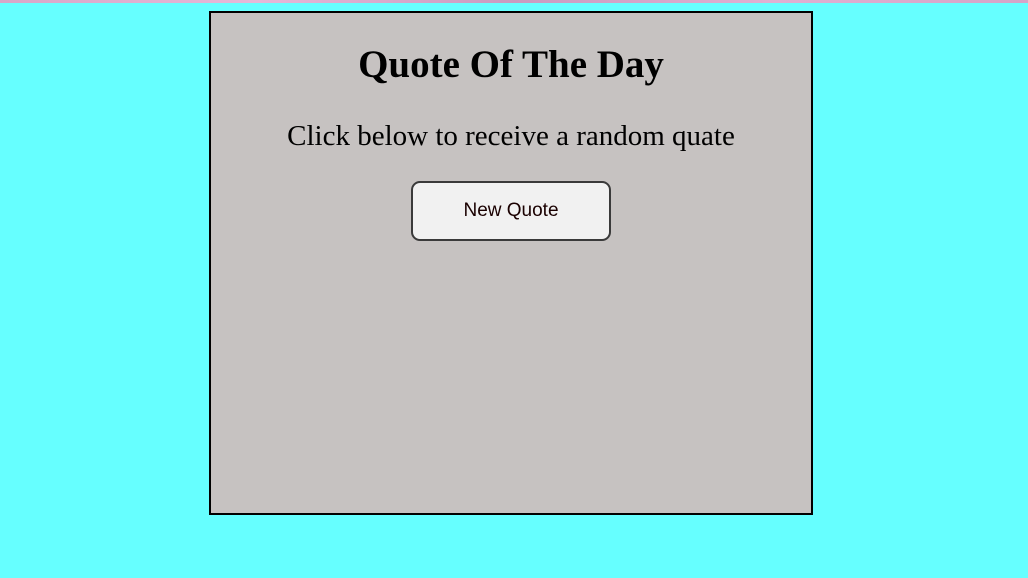 The width and height of the screenshot is (1028, 578). I want to click on page-title: Quote Of The Day, so click(511, 64).